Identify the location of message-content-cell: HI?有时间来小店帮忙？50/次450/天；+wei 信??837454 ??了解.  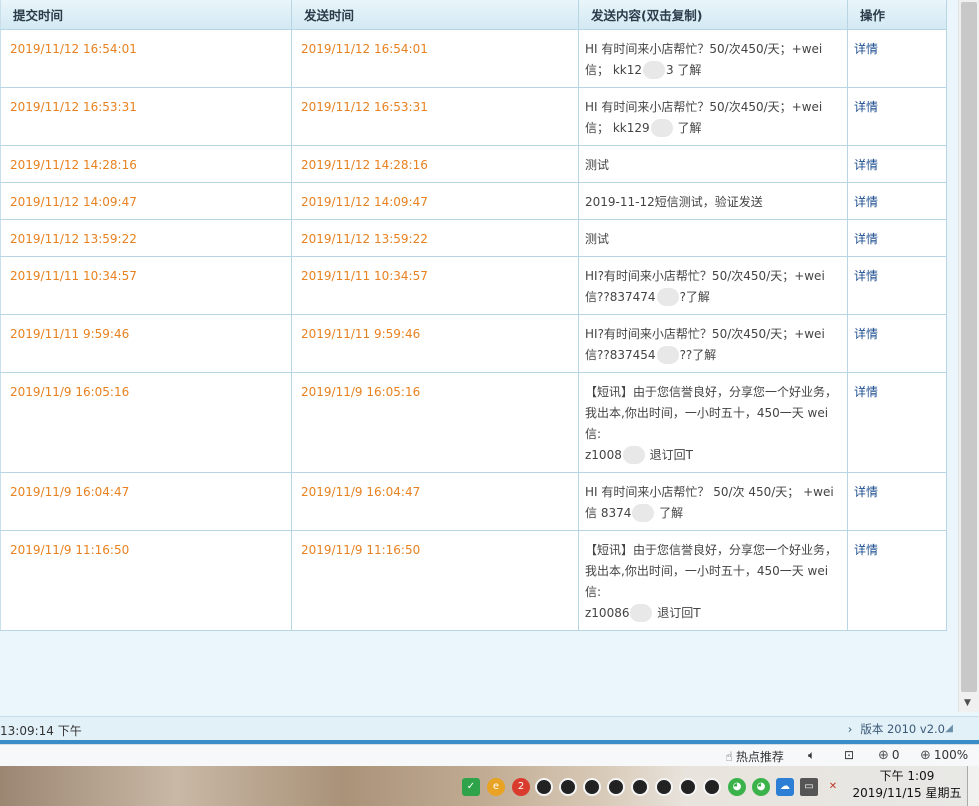
(713, 343).